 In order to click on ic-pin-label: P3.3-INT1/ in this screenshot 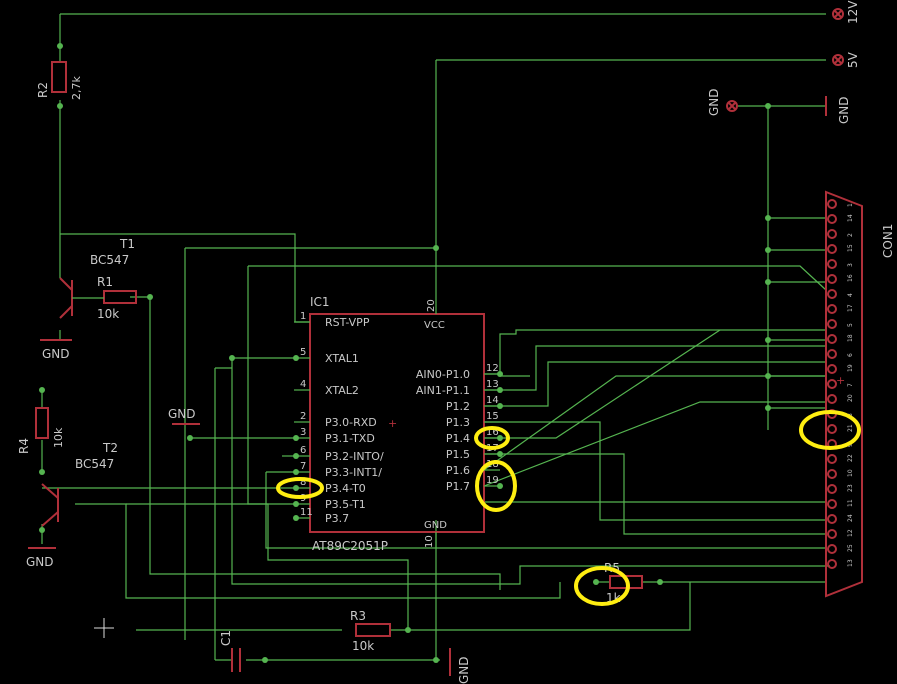, I will do `click(353, 472)`.